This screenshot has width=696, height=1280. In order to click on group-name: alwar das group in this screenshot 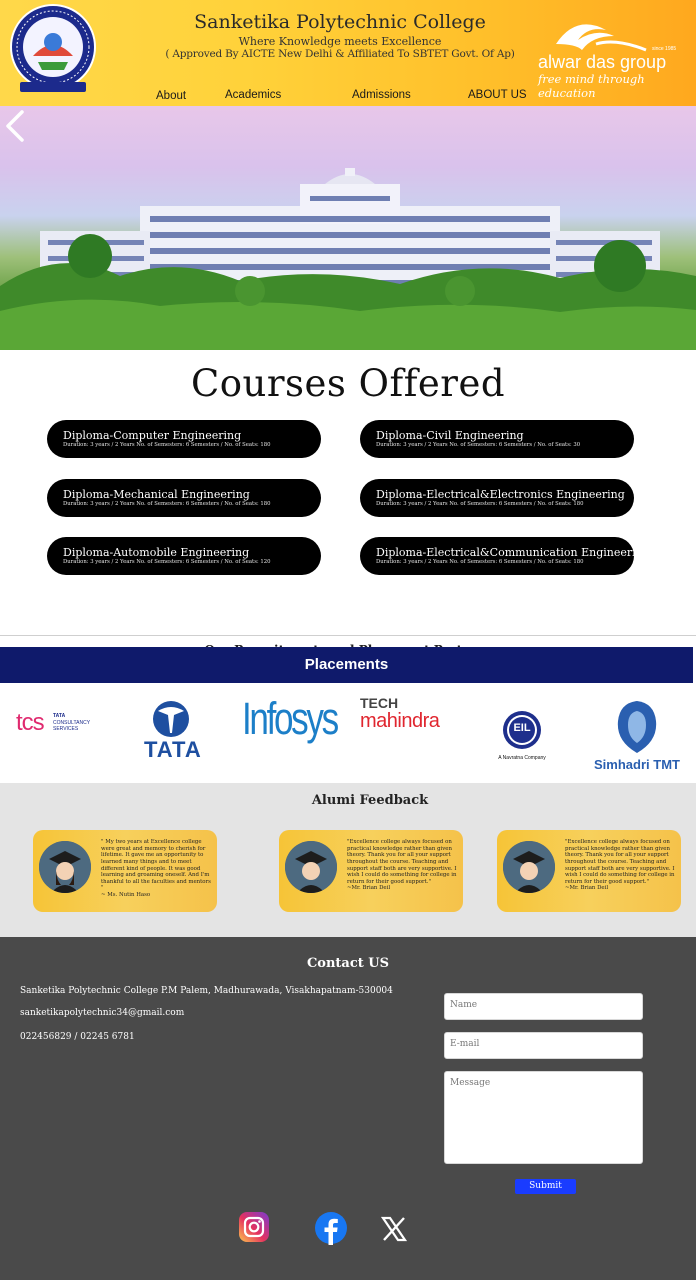, I will do `click(602, 62)`.